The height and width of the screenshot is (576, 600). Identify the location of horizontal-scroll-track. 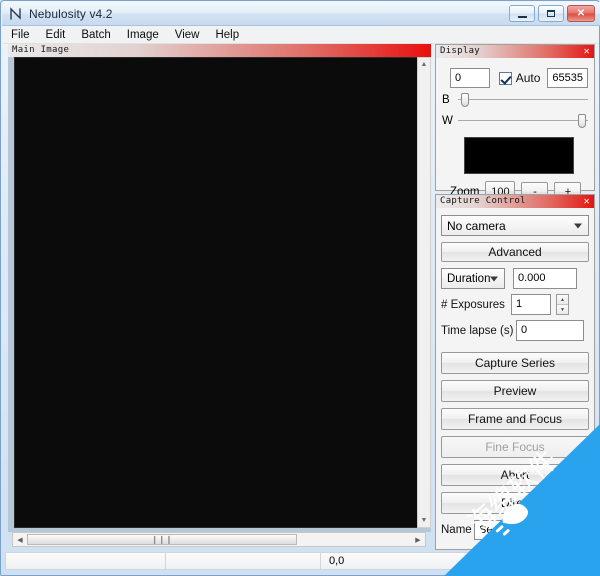
(354, 539).